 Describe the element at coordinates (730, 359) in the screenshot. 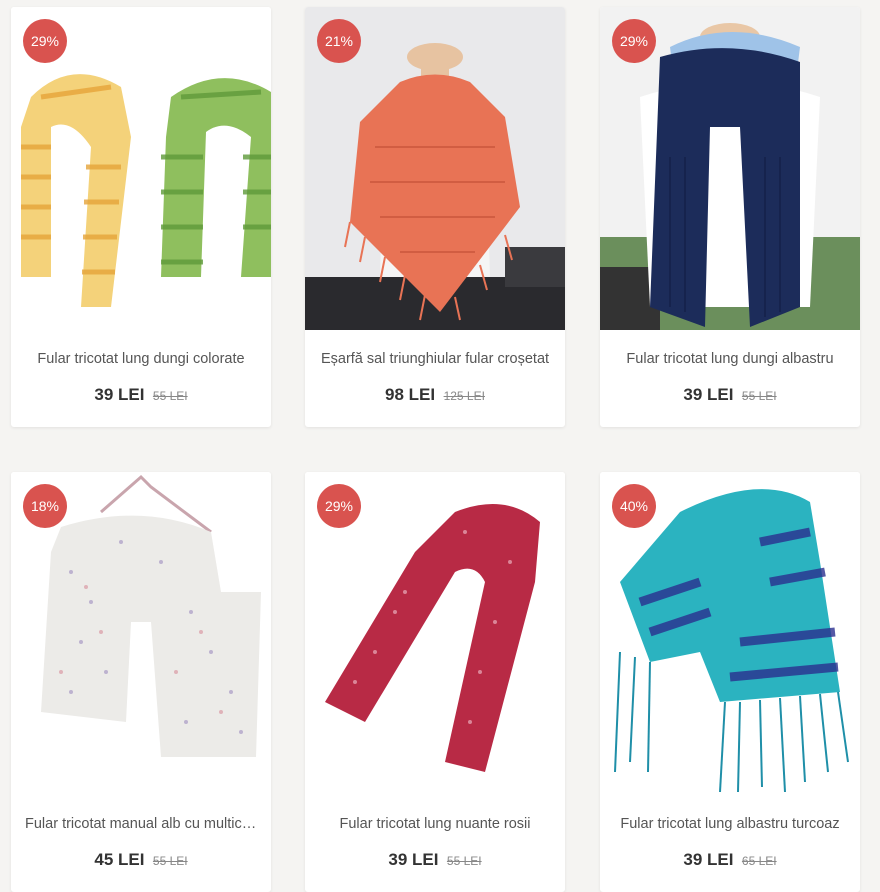

I see `product-title: Fular tricotat lung dungi albastru` at that location.